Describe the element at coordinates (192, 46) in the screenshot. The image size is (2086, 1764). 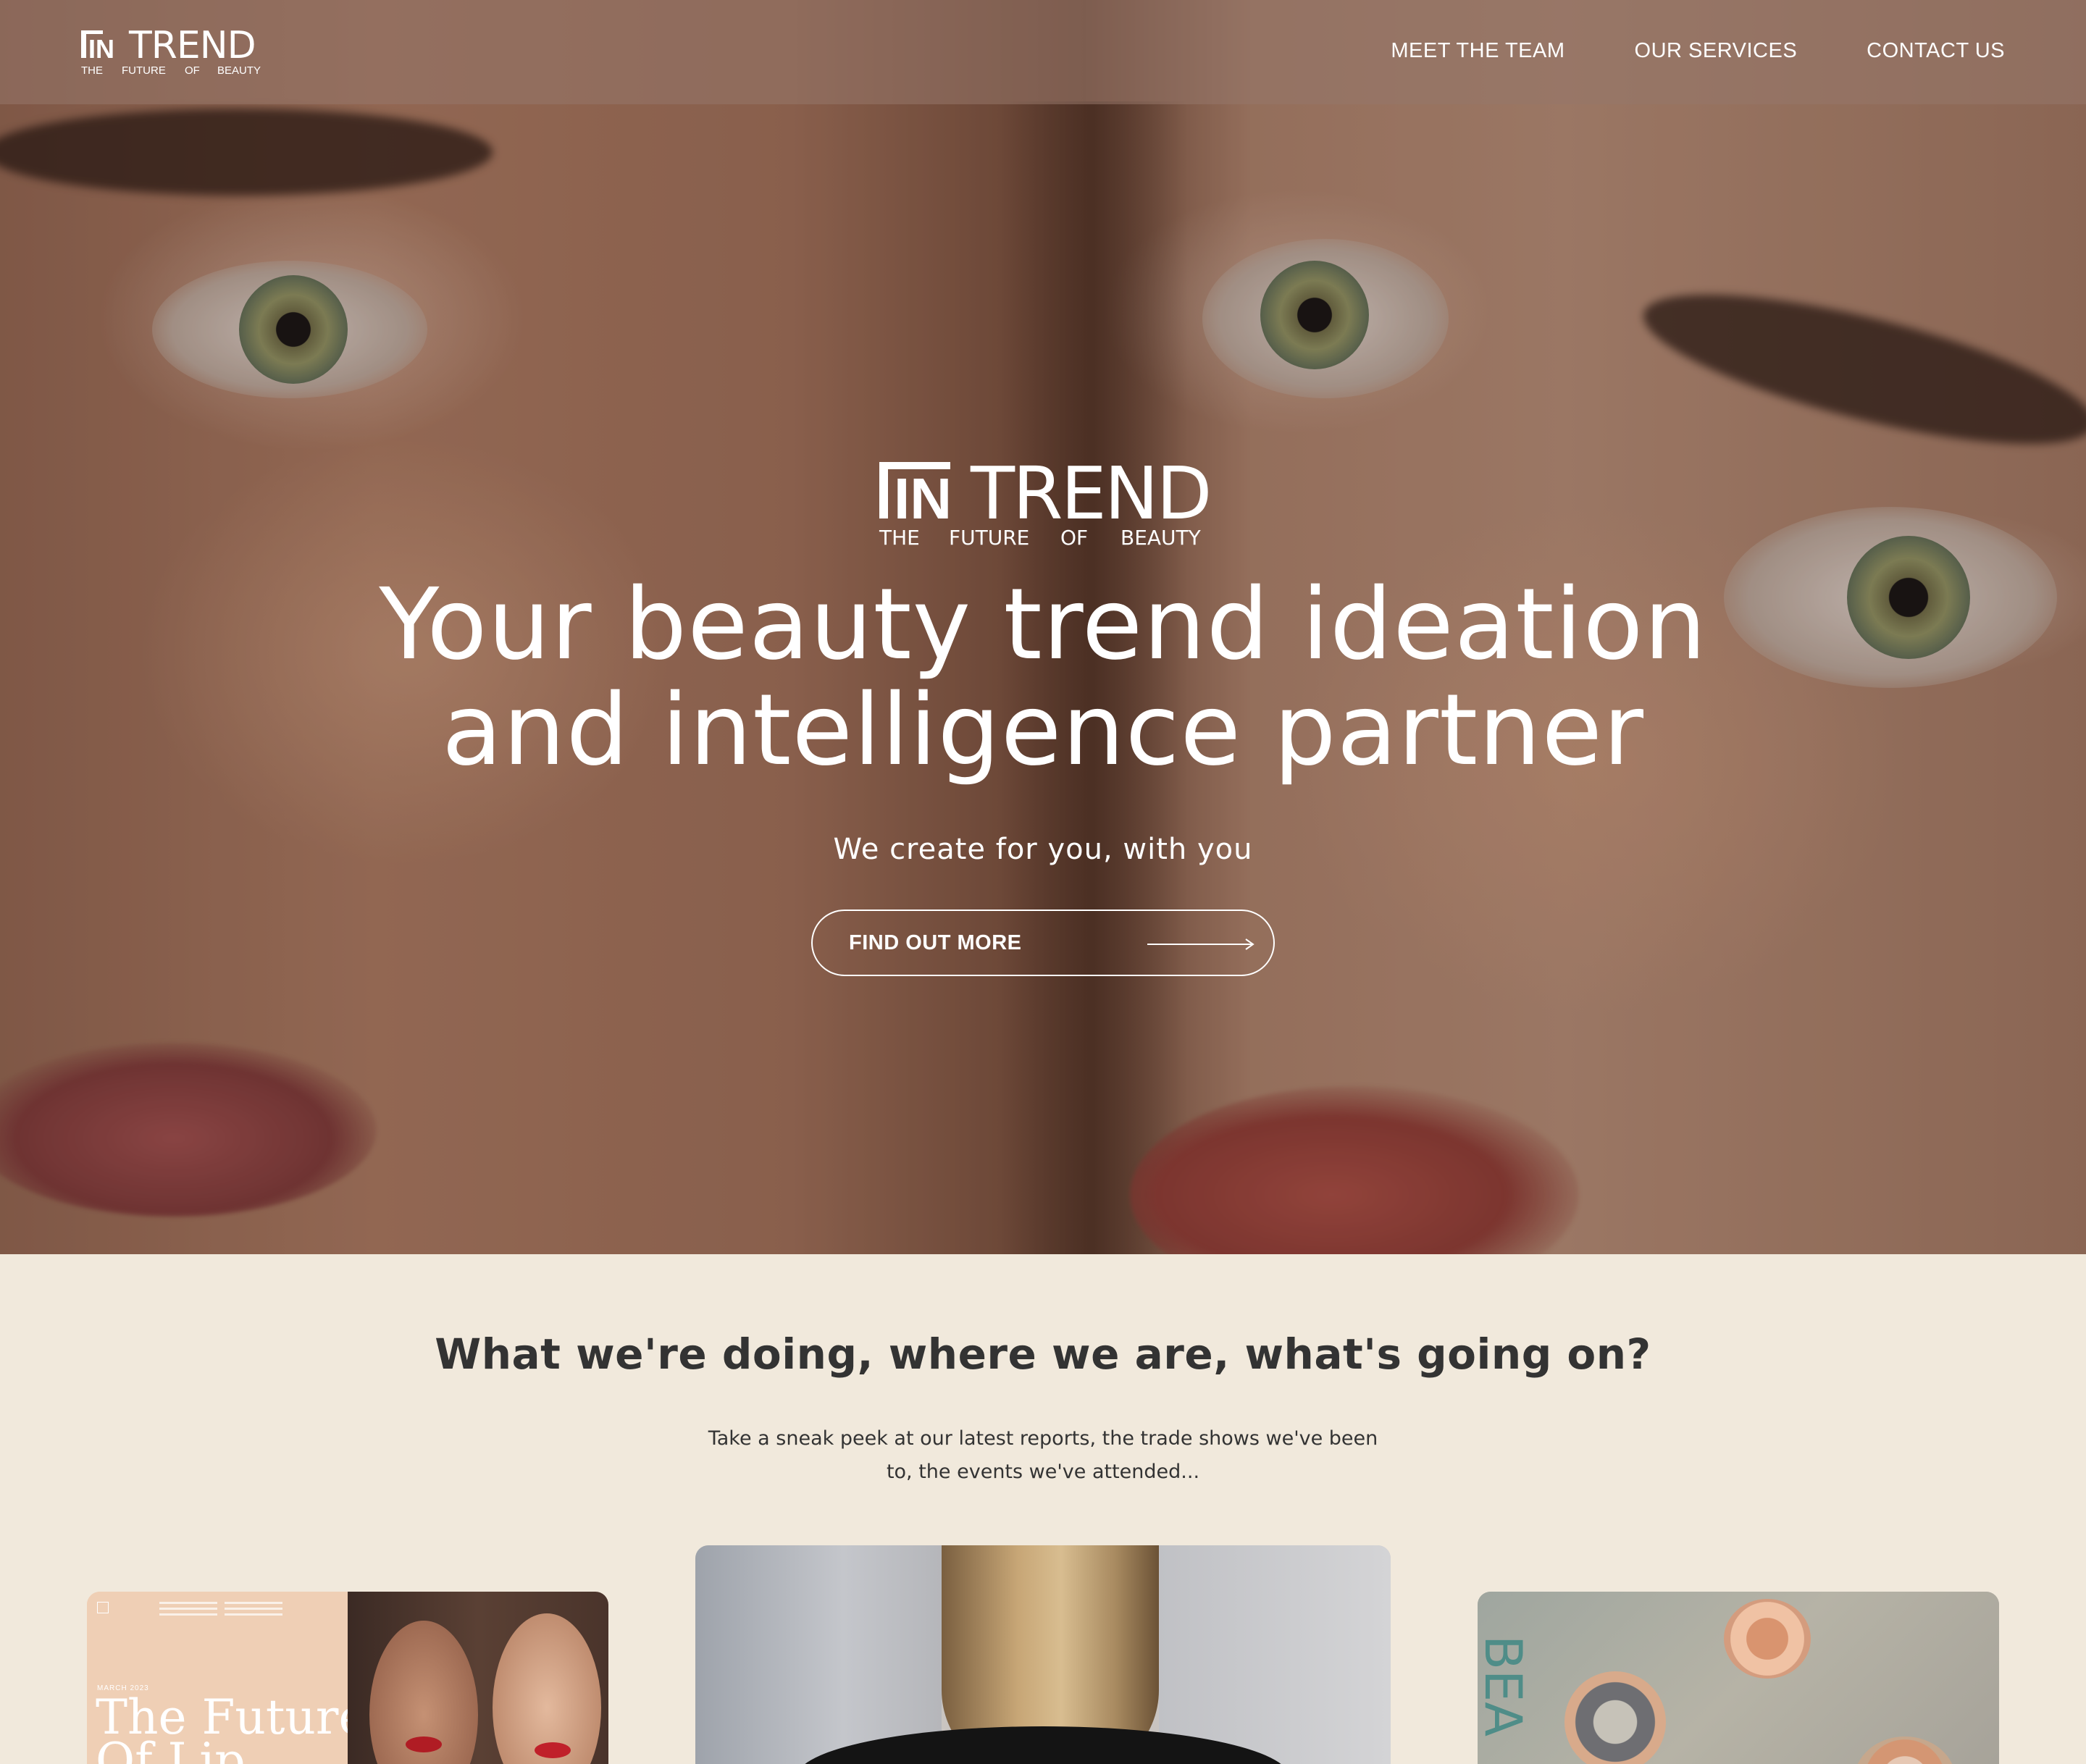
I see `logo-small-word: TREND` at that location.